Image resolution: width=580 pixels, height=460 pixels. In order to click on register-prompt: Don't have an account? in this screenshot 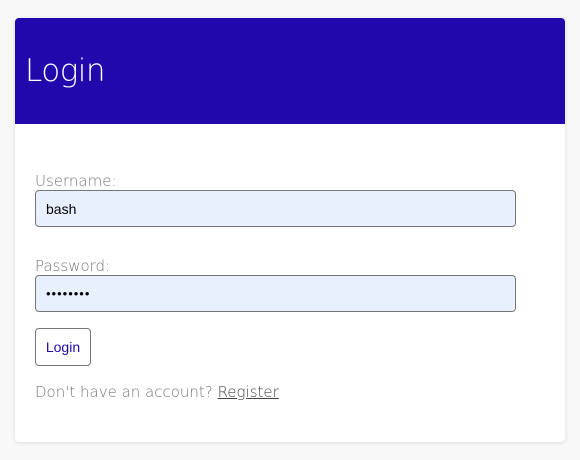, I will do `click(124, 392)`.